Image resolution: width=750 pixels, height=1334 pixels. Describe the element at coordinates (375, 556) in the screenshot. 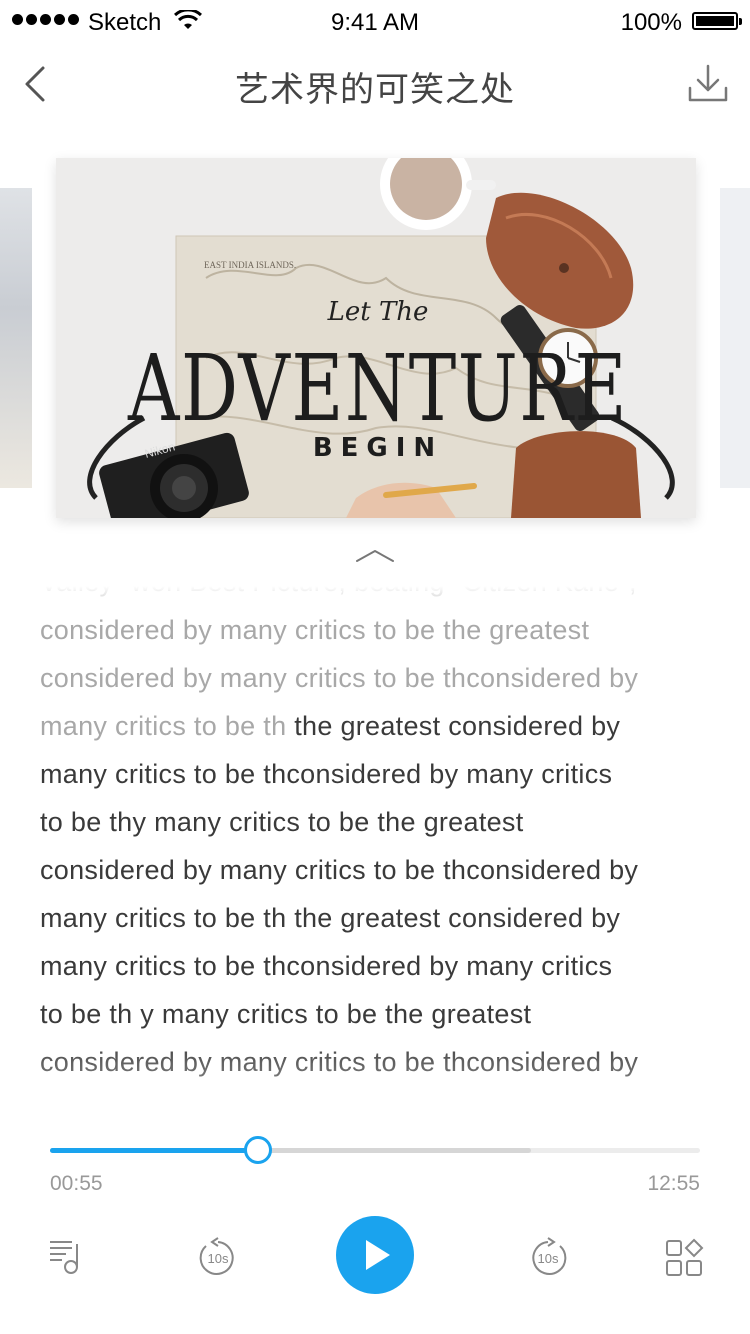

I see `collapse-chevron-up-icon` at that location.